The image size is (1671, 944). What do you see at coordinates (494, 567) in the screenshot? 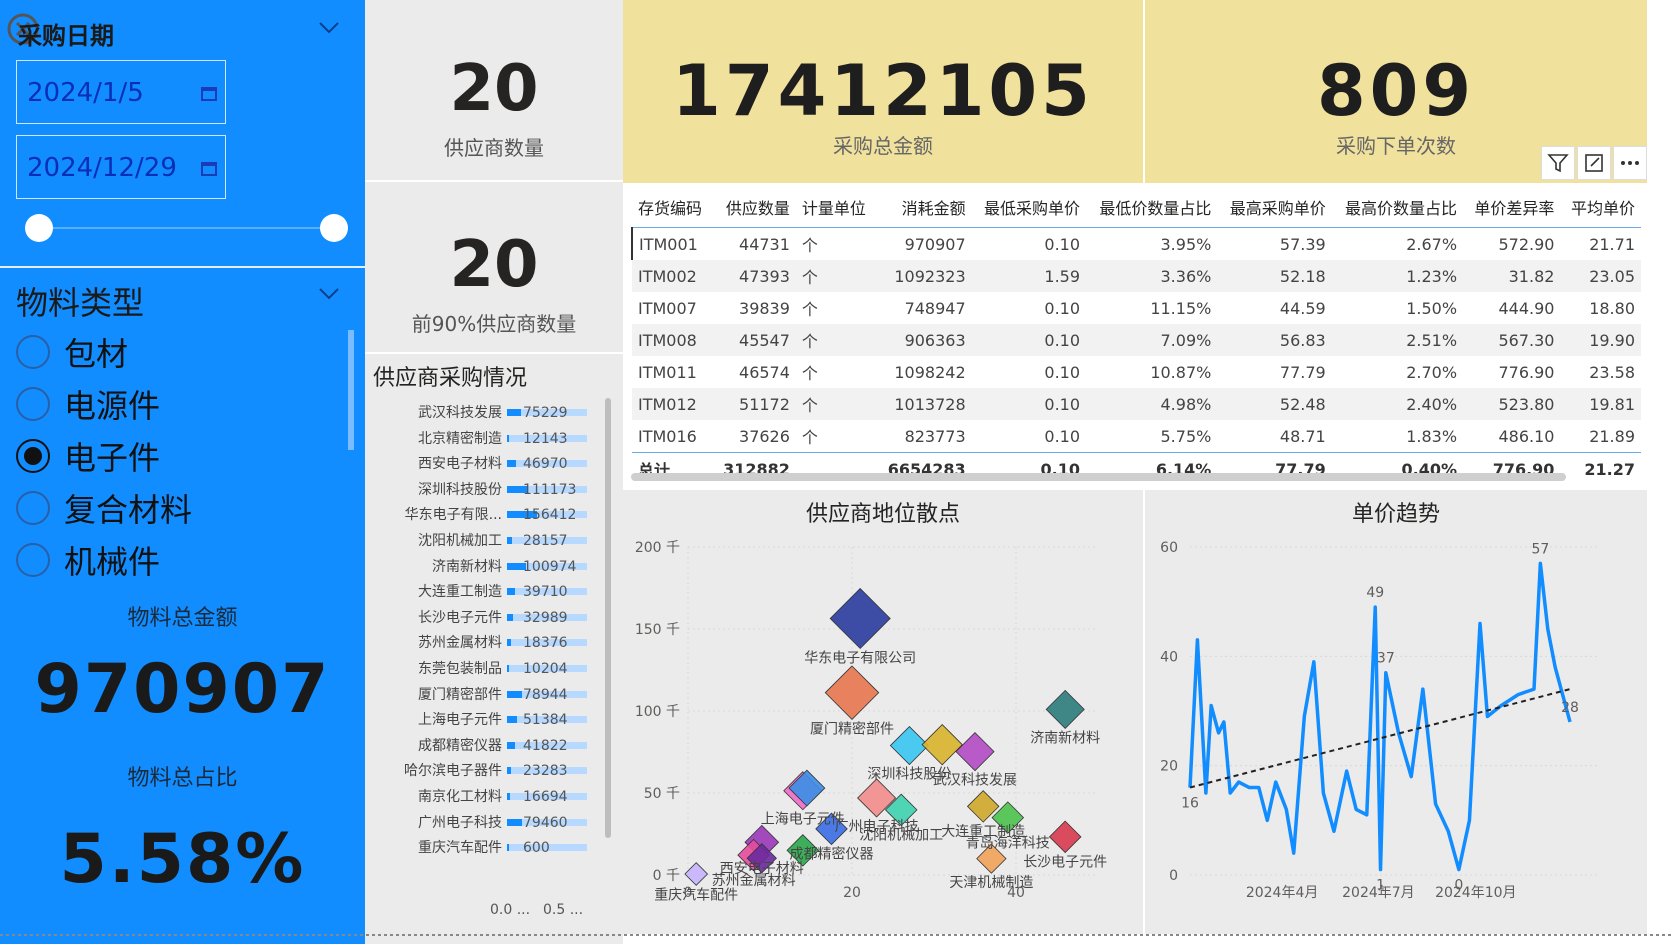
I see `bar-row: 济南新材料 100974` at bounding box center [494, 567].